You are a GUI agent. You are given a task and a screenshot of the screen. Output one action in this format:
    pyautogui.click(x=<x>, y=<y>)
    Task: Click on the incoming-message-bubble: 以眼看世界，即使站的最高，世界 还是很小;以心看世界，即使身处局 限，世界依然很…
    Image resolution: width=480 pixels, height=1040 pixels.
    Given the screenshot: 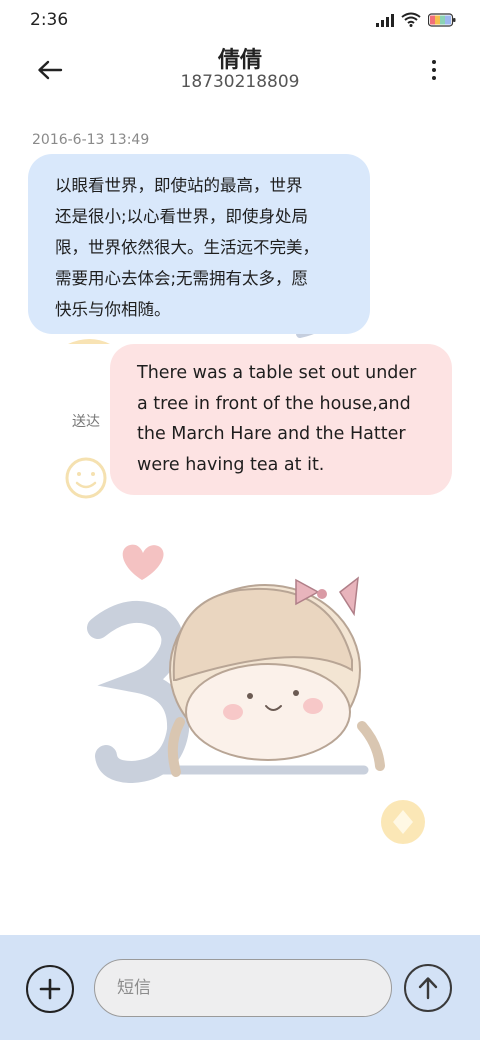 What is the action you would take?
    pyautogui.click(x=199, y=244)
    